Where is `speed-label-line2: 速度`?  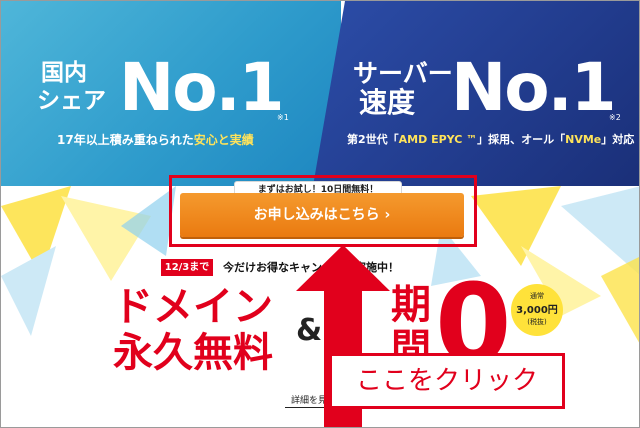
speed-label-line2: 速度 is located at coordinates (387, 102).